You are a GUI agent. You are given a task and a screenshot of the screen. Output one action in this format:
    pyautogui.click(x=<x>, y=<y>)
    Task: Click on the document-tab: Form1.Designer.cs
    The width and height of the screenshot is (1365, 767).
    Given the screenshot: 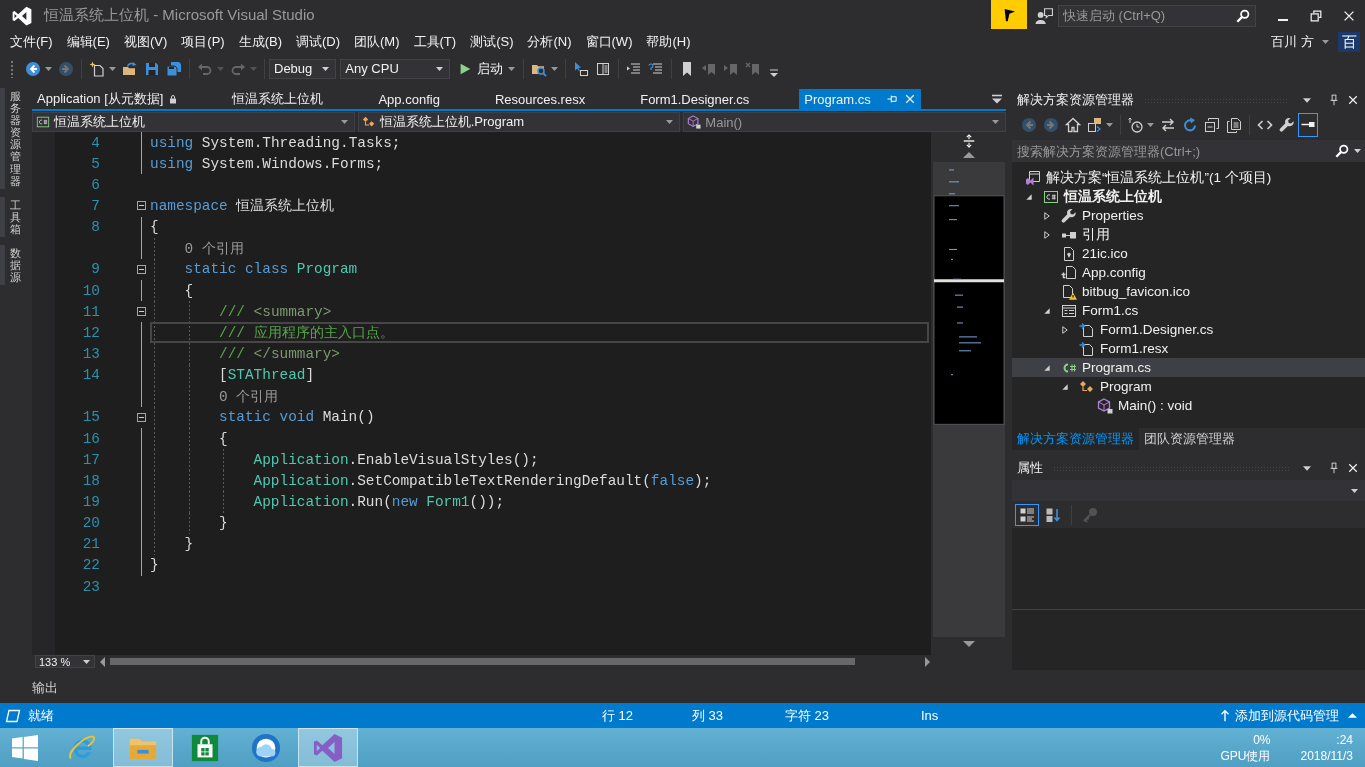 What is the action you would take?
    pyautogui.click(x=717, y=99)
    